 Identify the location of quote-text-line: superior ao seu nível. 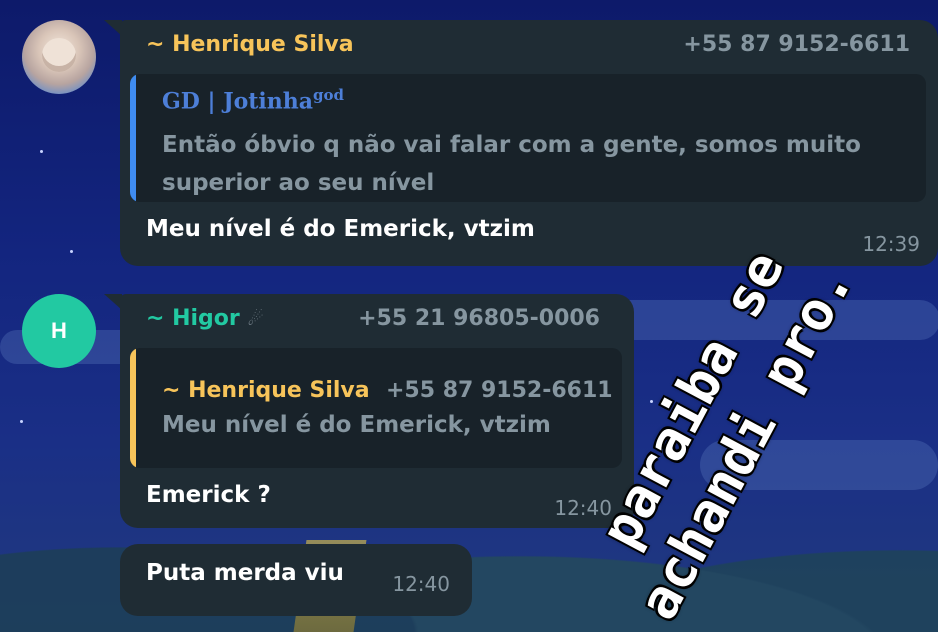
(298, 183).